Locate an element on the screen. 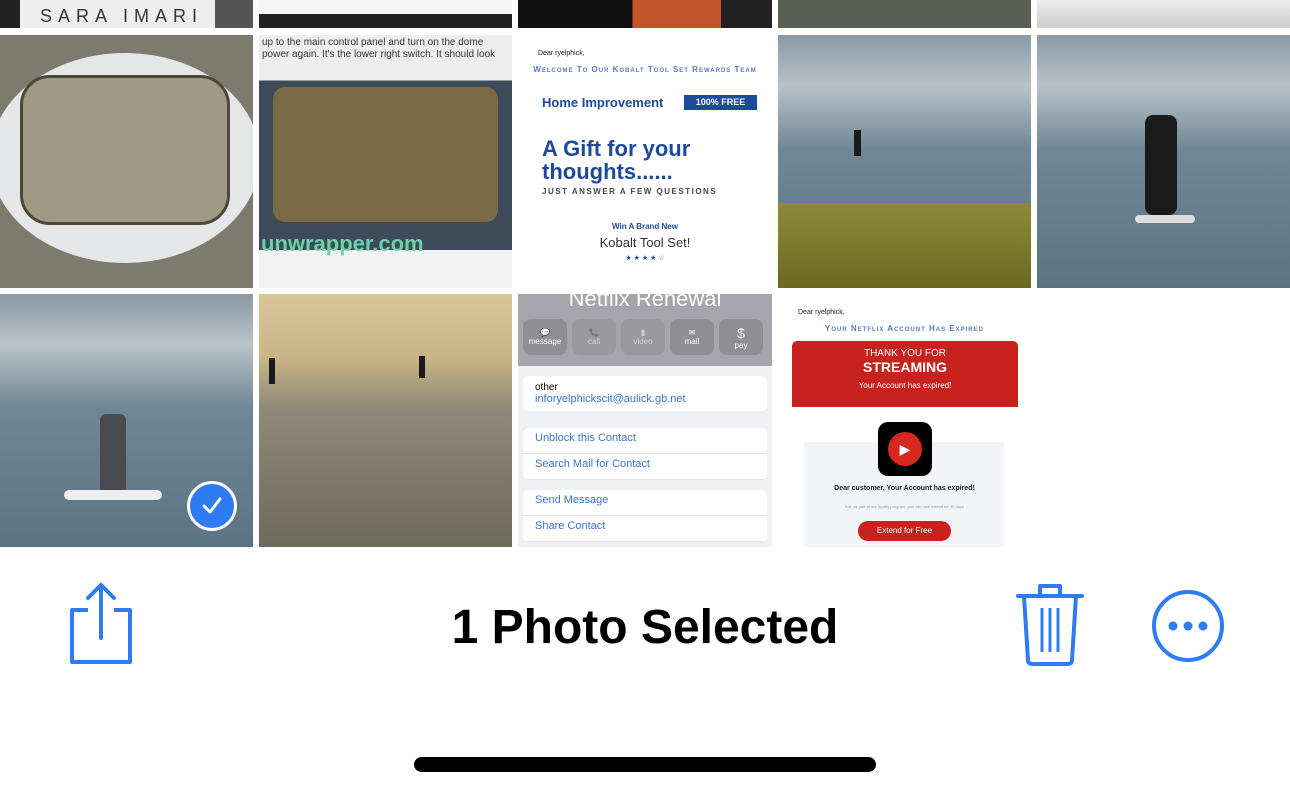  option-send-message: Send Message is located at coordinates (645, 503).